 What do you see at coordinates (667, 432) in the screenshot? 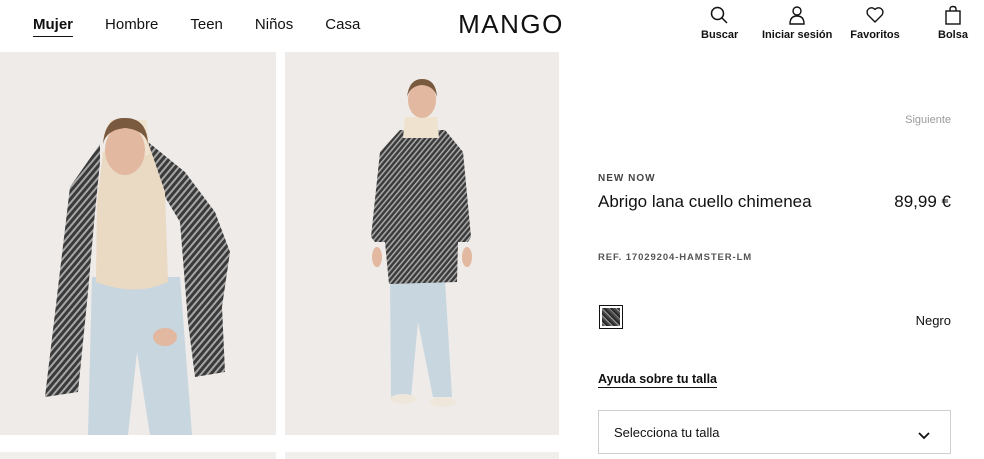
I see `size-select-value: Selecciona tu talla` at bounding box center [667, 432].